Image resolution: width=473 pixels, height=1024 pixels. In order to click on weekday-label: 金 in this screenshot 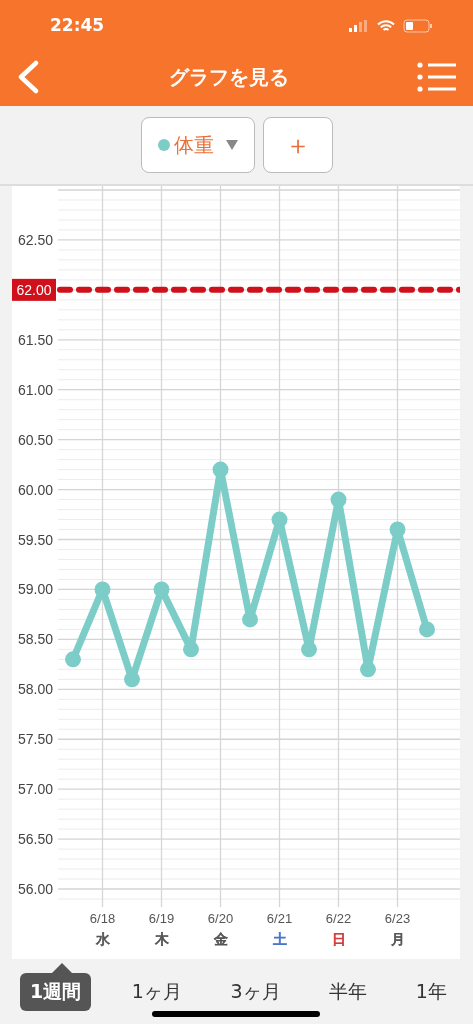, I will do `click(220, 939)`.